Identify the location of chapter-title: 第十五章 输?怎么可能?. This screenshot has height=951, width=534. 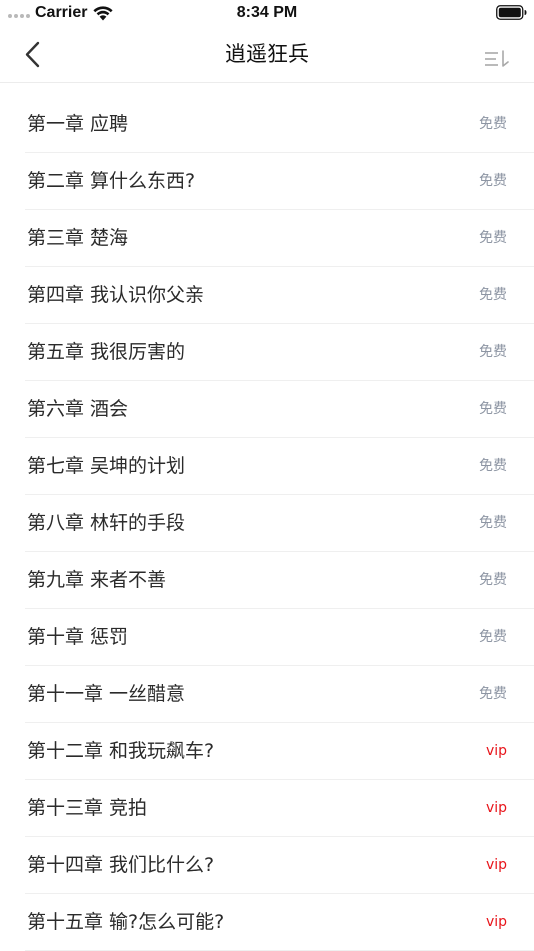
(126, 922).